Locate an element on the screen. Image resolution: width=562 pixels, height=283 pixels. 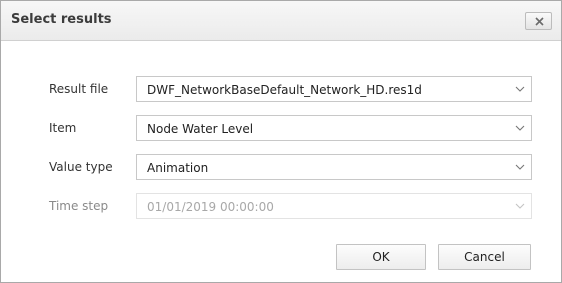
time-step-value: 01/01/2019 00:00:00 is located at coordinates (210, 207).